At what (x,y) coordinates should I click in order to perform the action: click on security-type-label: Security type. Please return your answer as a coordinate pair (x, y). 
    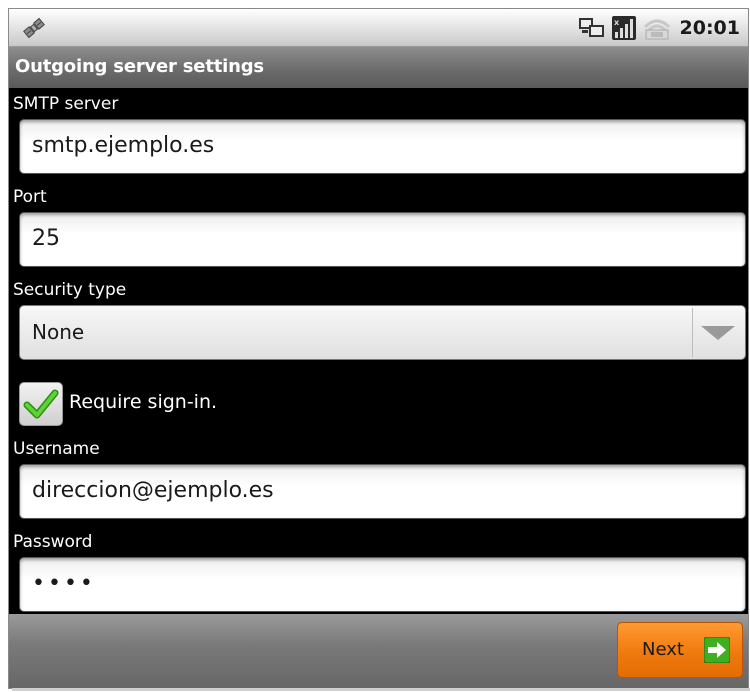
    Looking at the image, I should click on (70, 290).